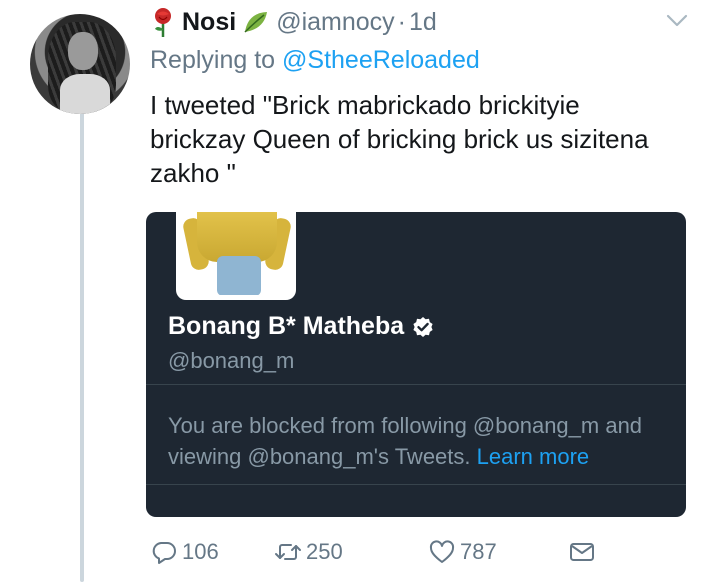 Image resolution: width=720 pixels, height=582 pixels. What do you see at coordinates (423, 326) in the screenshot?
I see `verified-icon` at bounding box center [423, 326].